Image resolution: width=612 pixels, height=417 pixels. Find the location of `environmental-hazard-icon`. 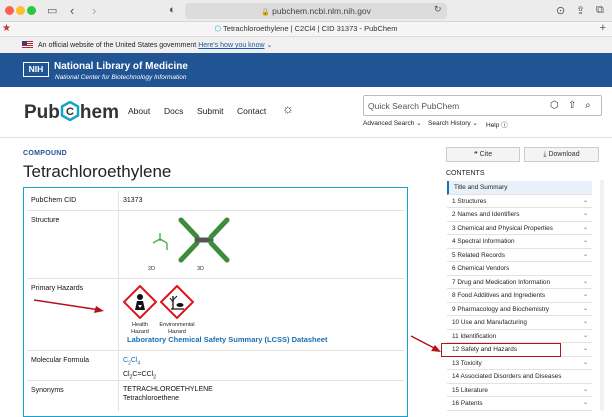

environmental-hazard-icon is located at coordinates (177, 302).